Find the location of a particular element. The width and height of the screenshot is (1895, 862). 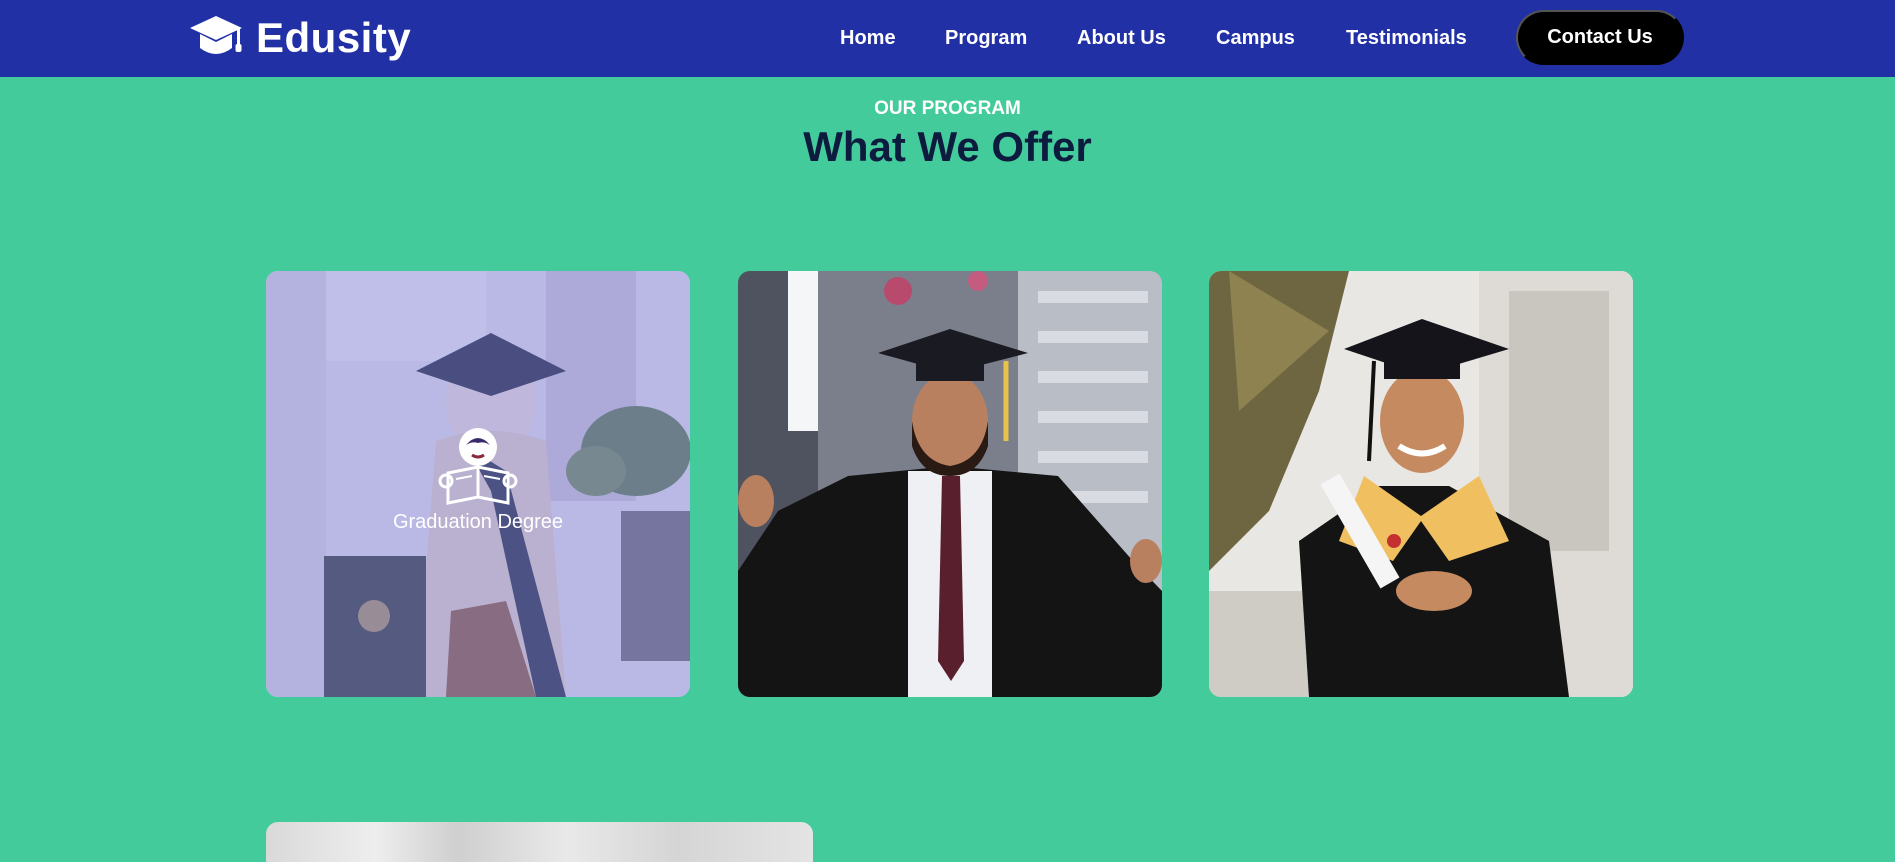

program-image-graduate-man-diploma is located at coordinates (1421, 484).